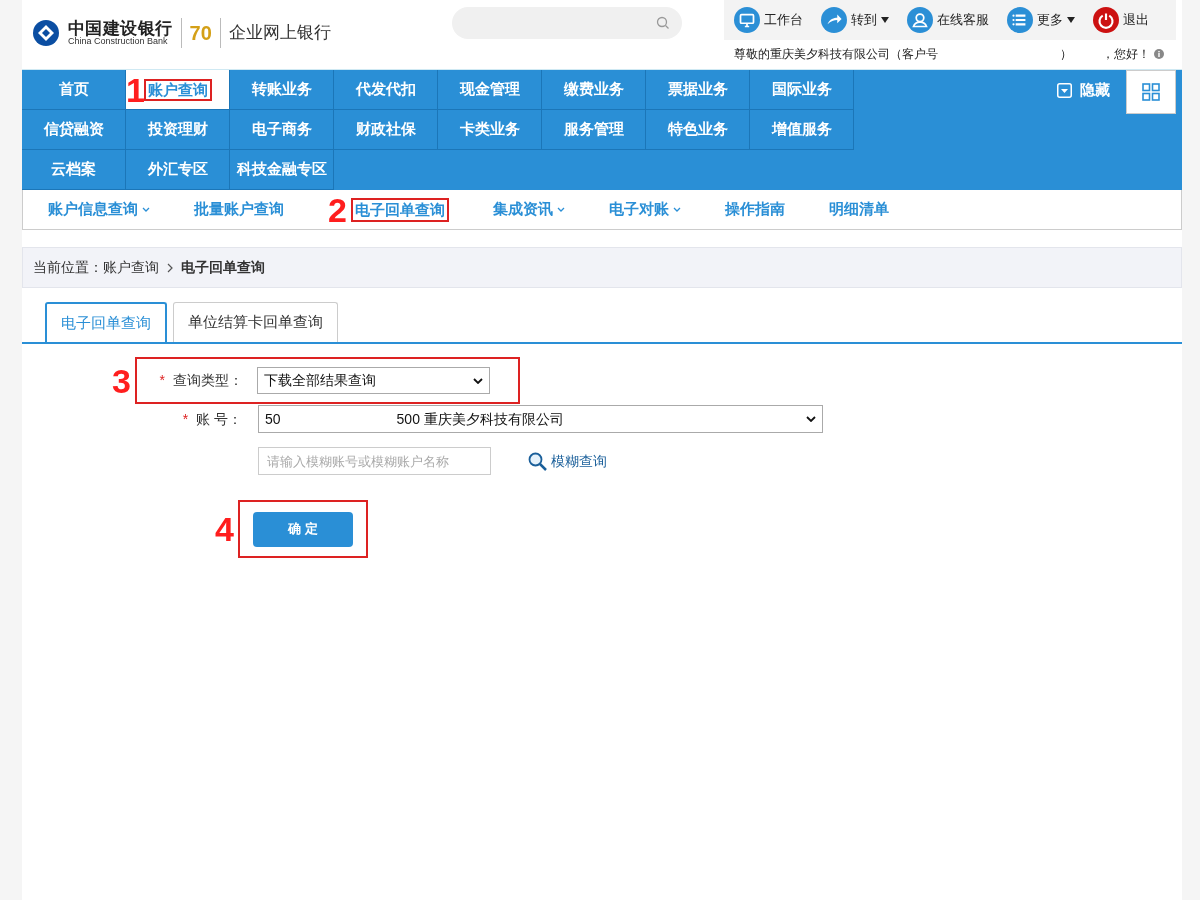 This screenshot has width=1200, height=900. What do you see at coordinates (135, 90) in the screenshot?
I see `step-number: 1` at bounding box center [135, 90].